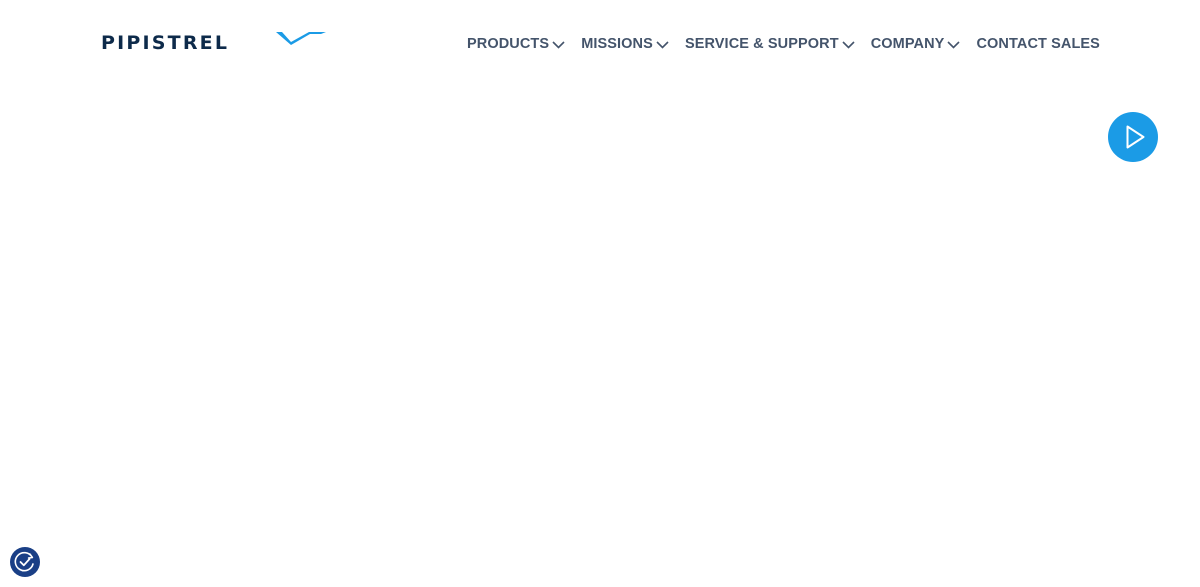 The width and height of the screenshot is (1200, 587). Describe the element at coordinates (761, 44) in the screenshot. I see `nav-item-label: SERVICE & SUPPORT` at that location.